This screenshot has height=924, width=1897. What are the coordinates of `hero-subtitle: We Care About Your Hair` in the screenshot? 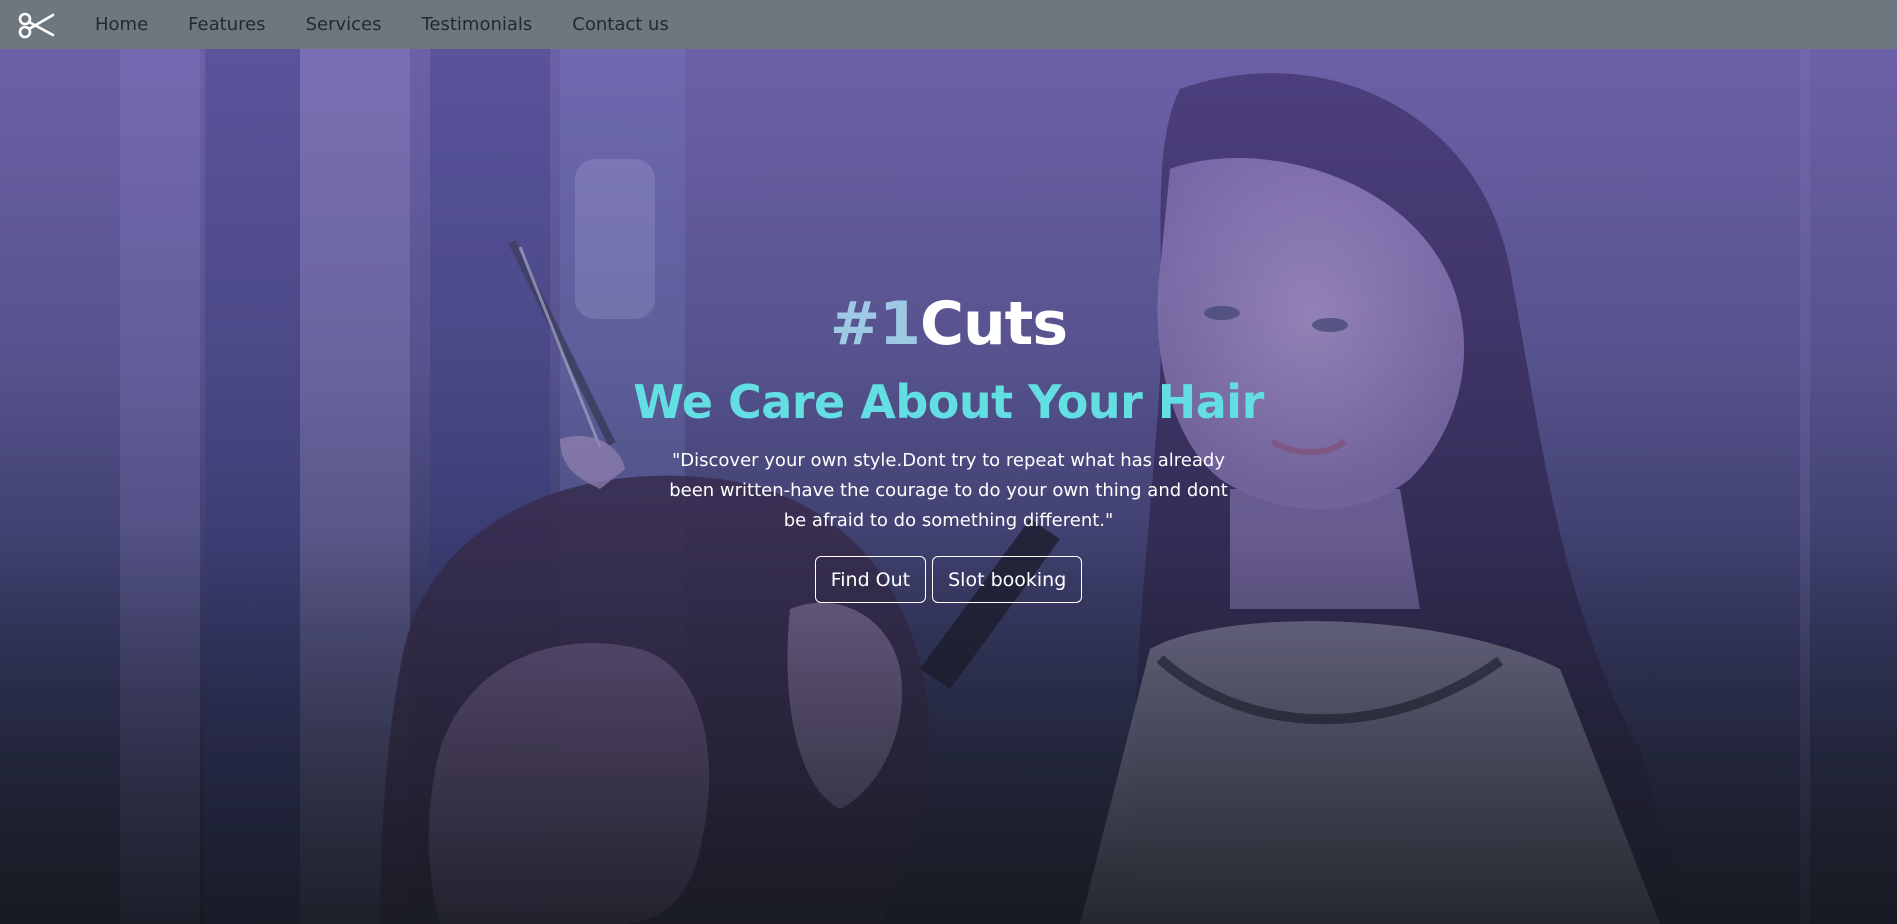 It's located at (948, 402).